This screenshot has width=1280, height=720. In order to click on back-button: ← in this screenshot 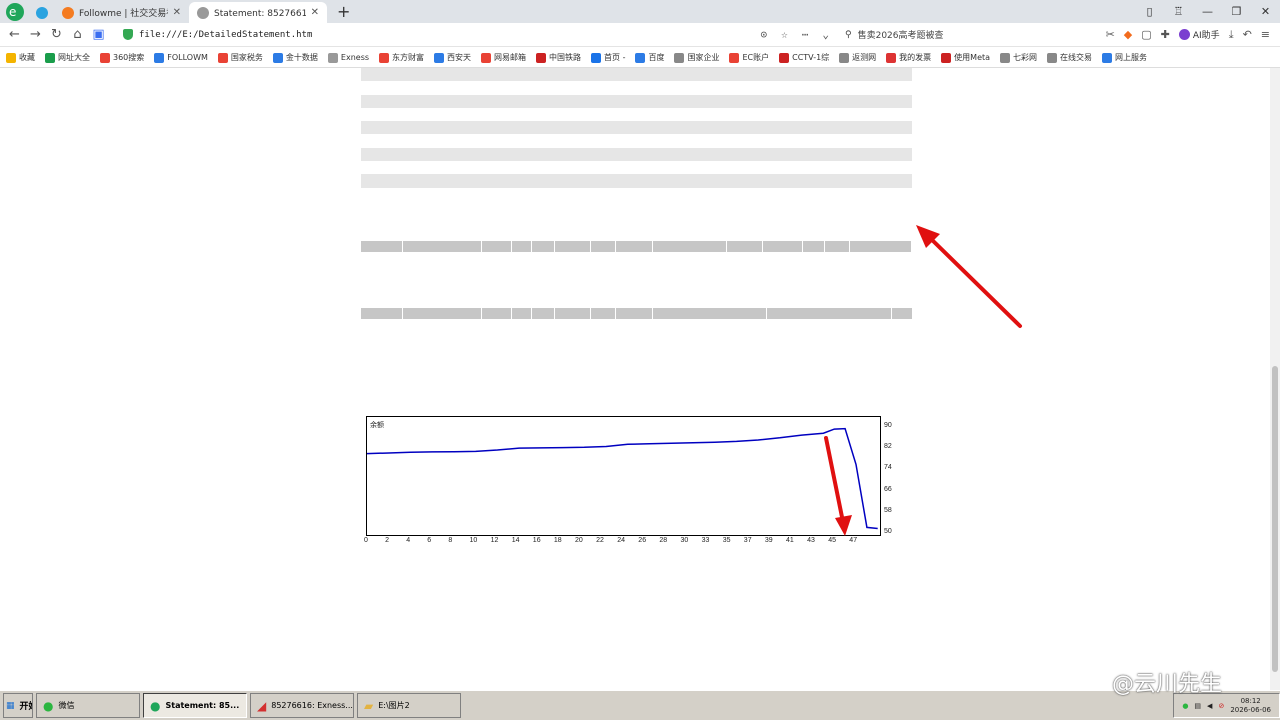, I will do `click(14, 34)`.